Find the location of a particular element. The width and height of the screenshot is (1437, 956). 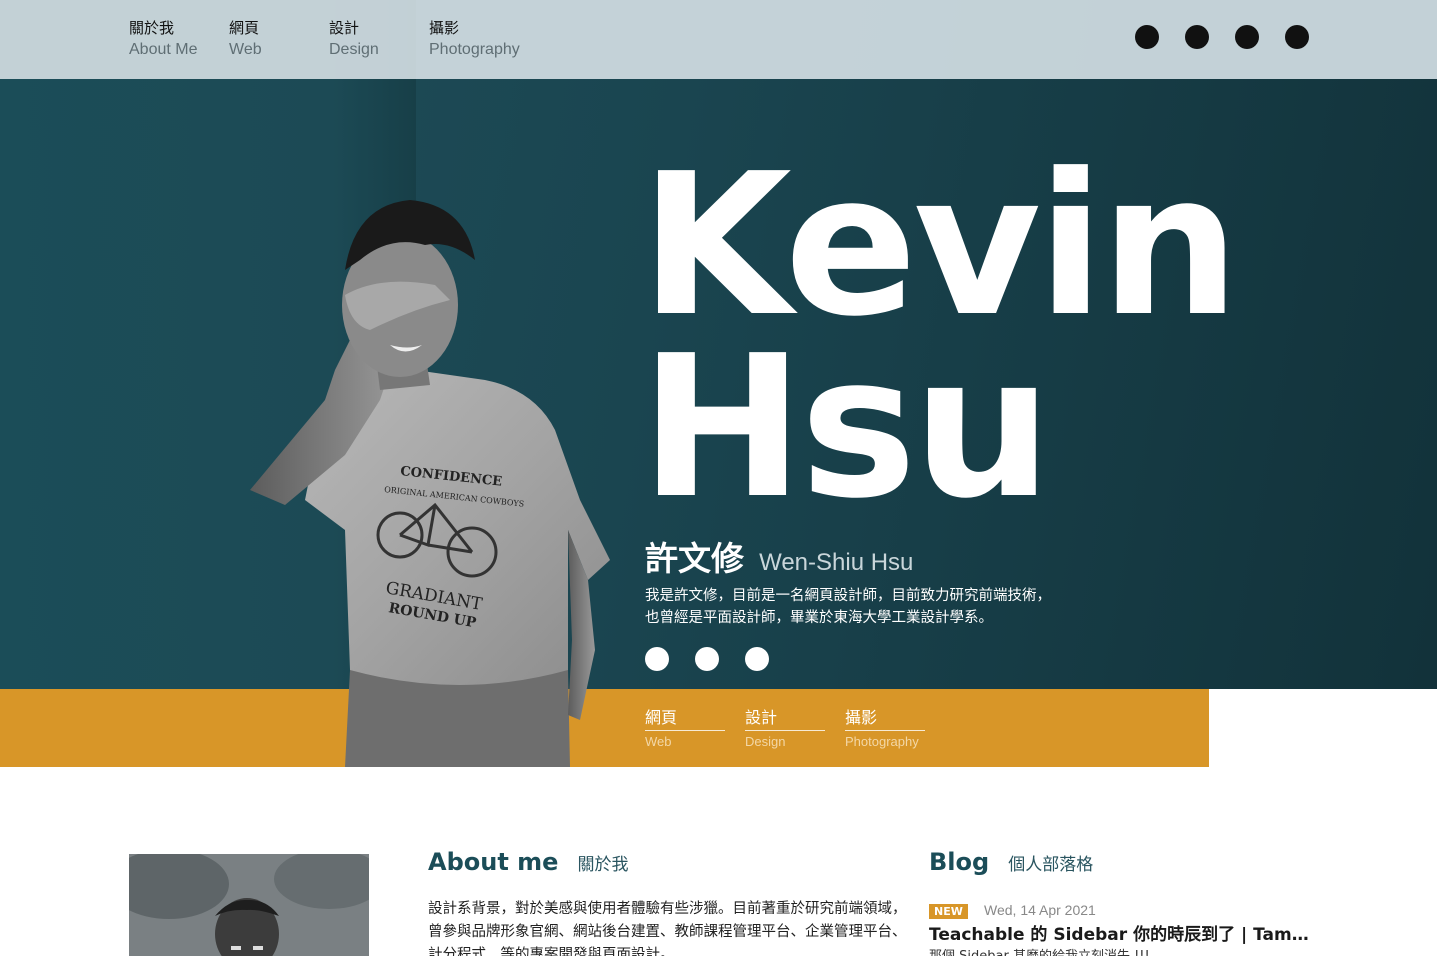

about-title-en: About me is located at coordinates (493, 862).